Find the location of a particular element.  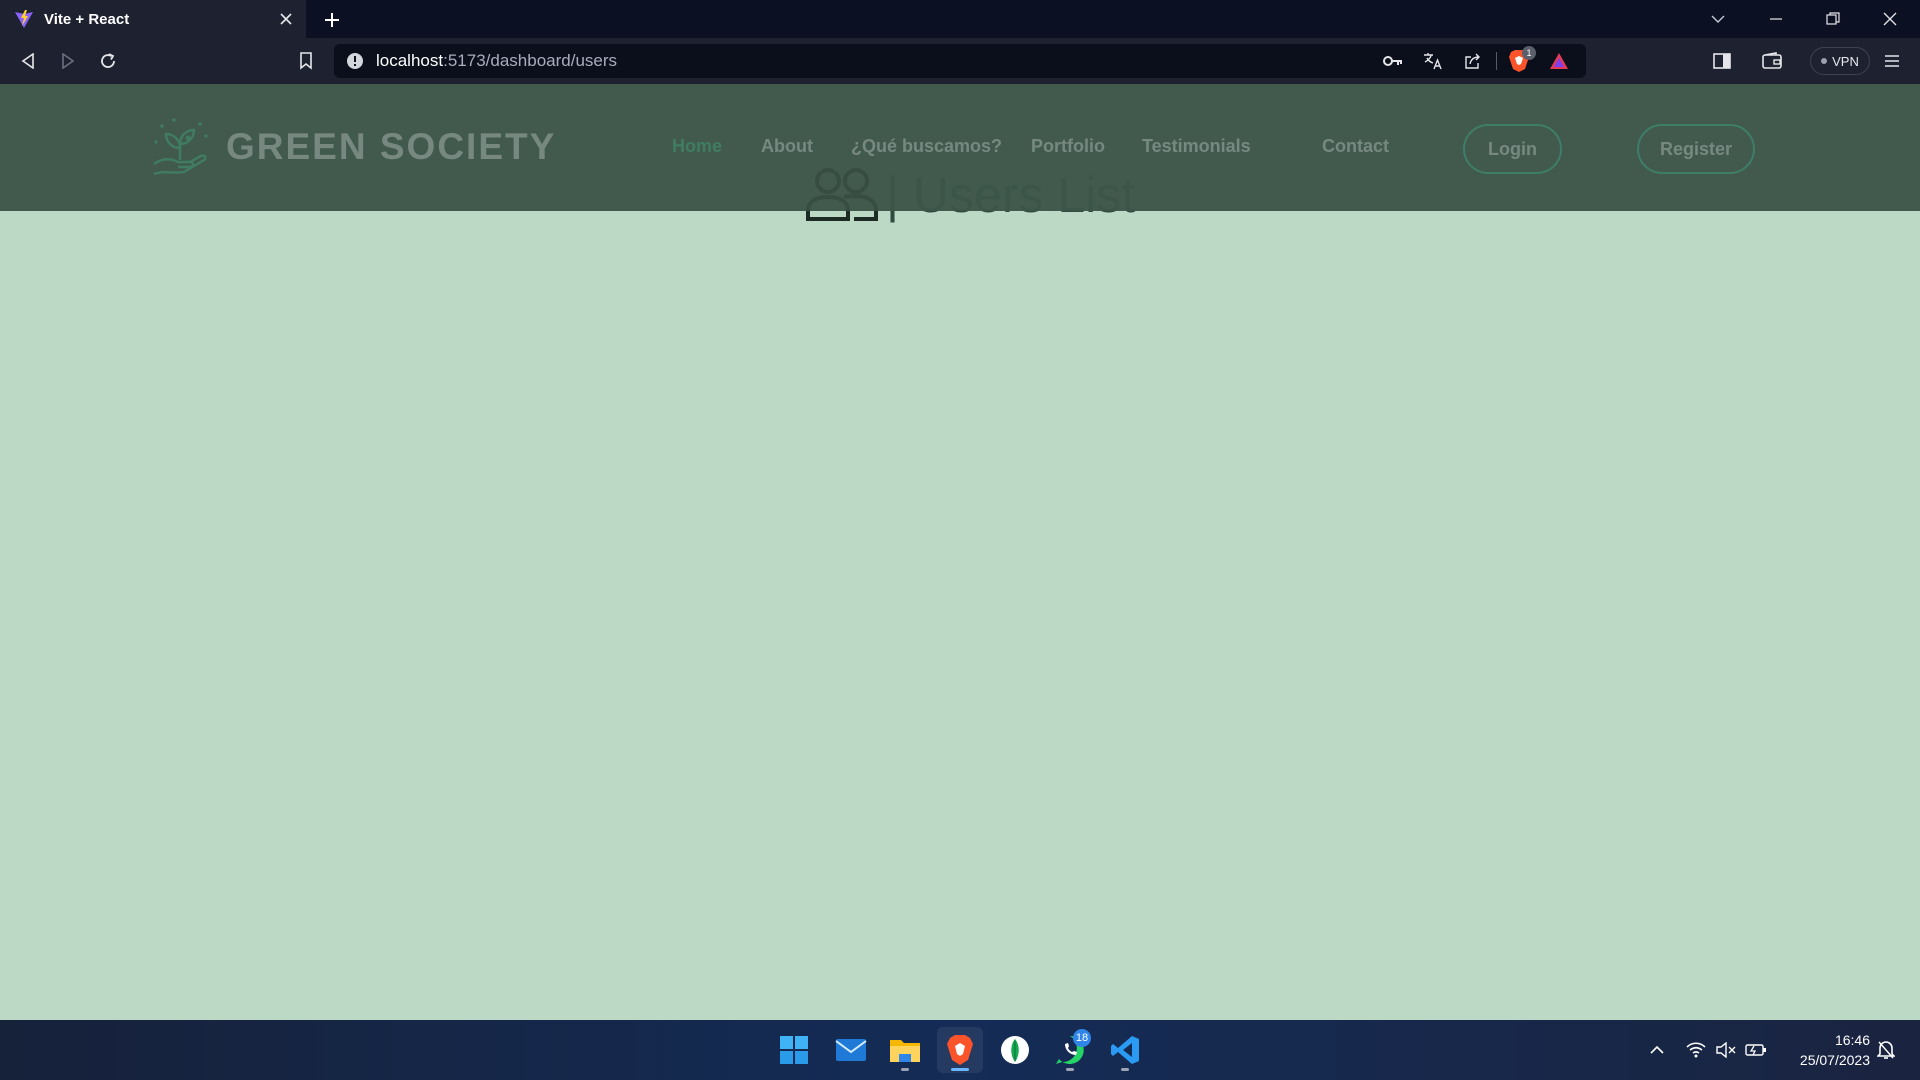

clock-date: 25/07/2023 is located at coordinates (1834, 1060).